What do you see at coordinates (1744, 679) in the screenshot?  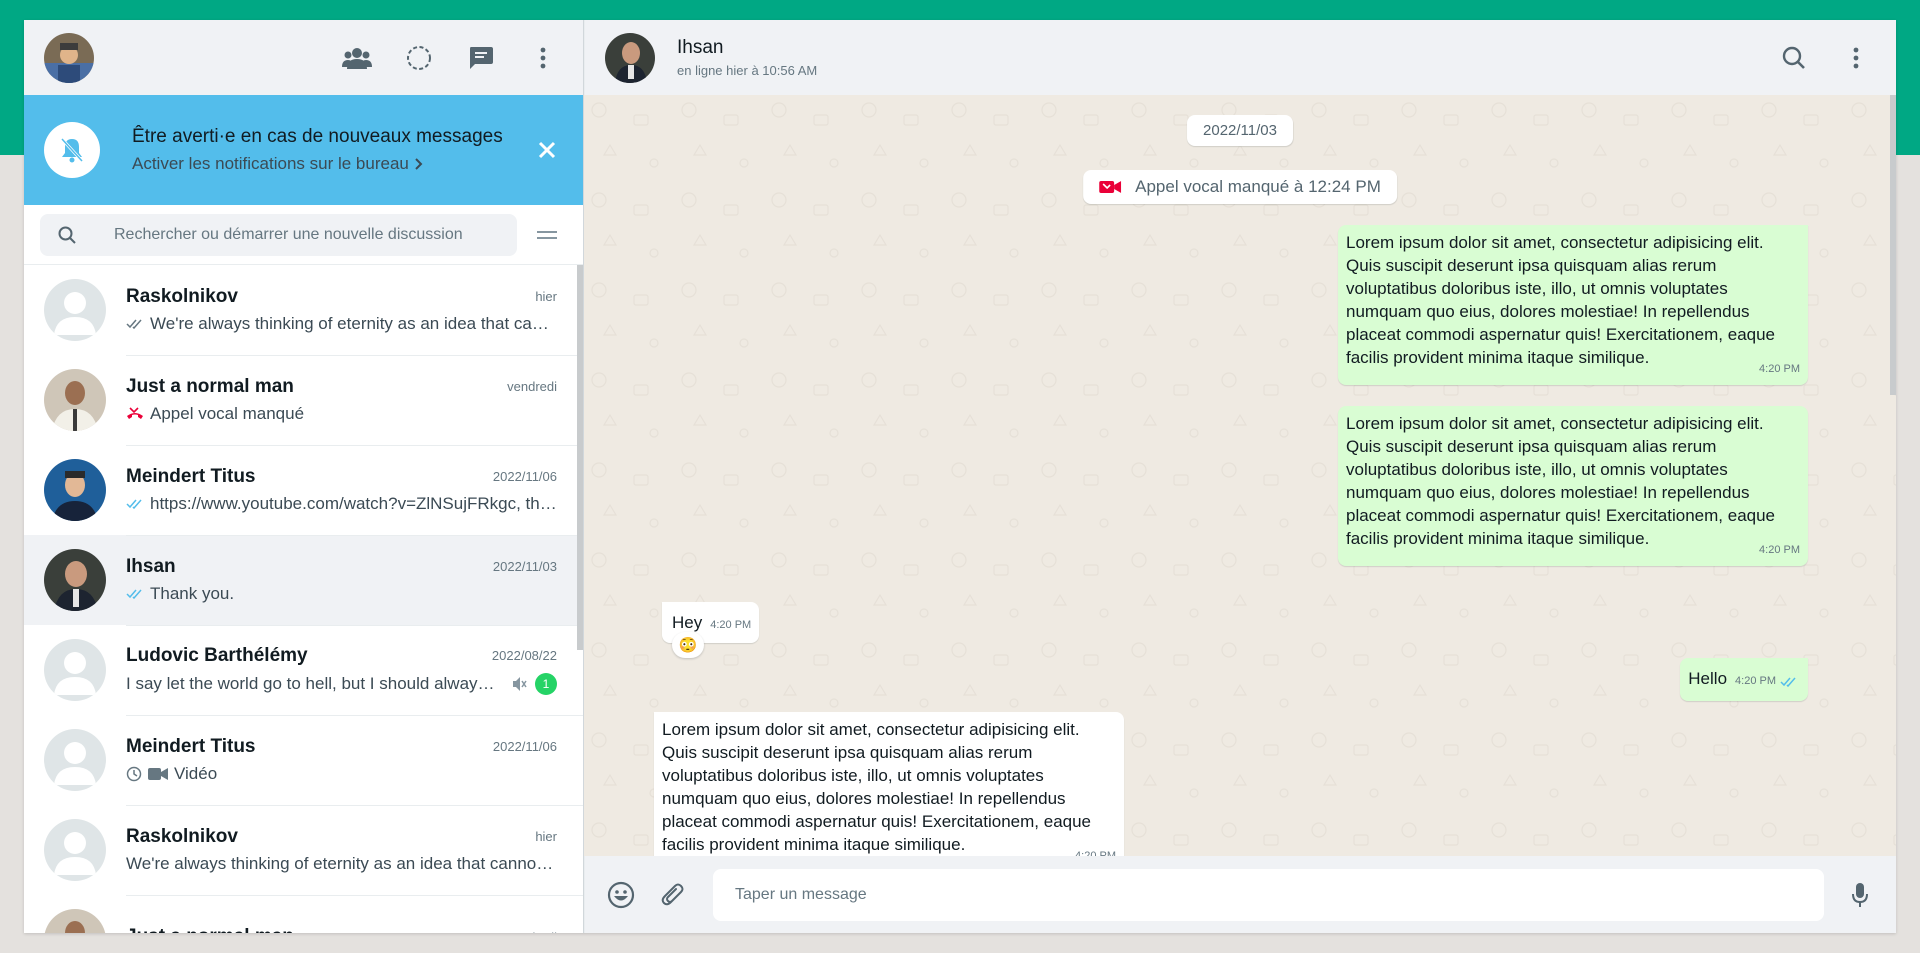 I see `message-outgoing: Hello 4:20 PM` at bounding box center [1744, 679].